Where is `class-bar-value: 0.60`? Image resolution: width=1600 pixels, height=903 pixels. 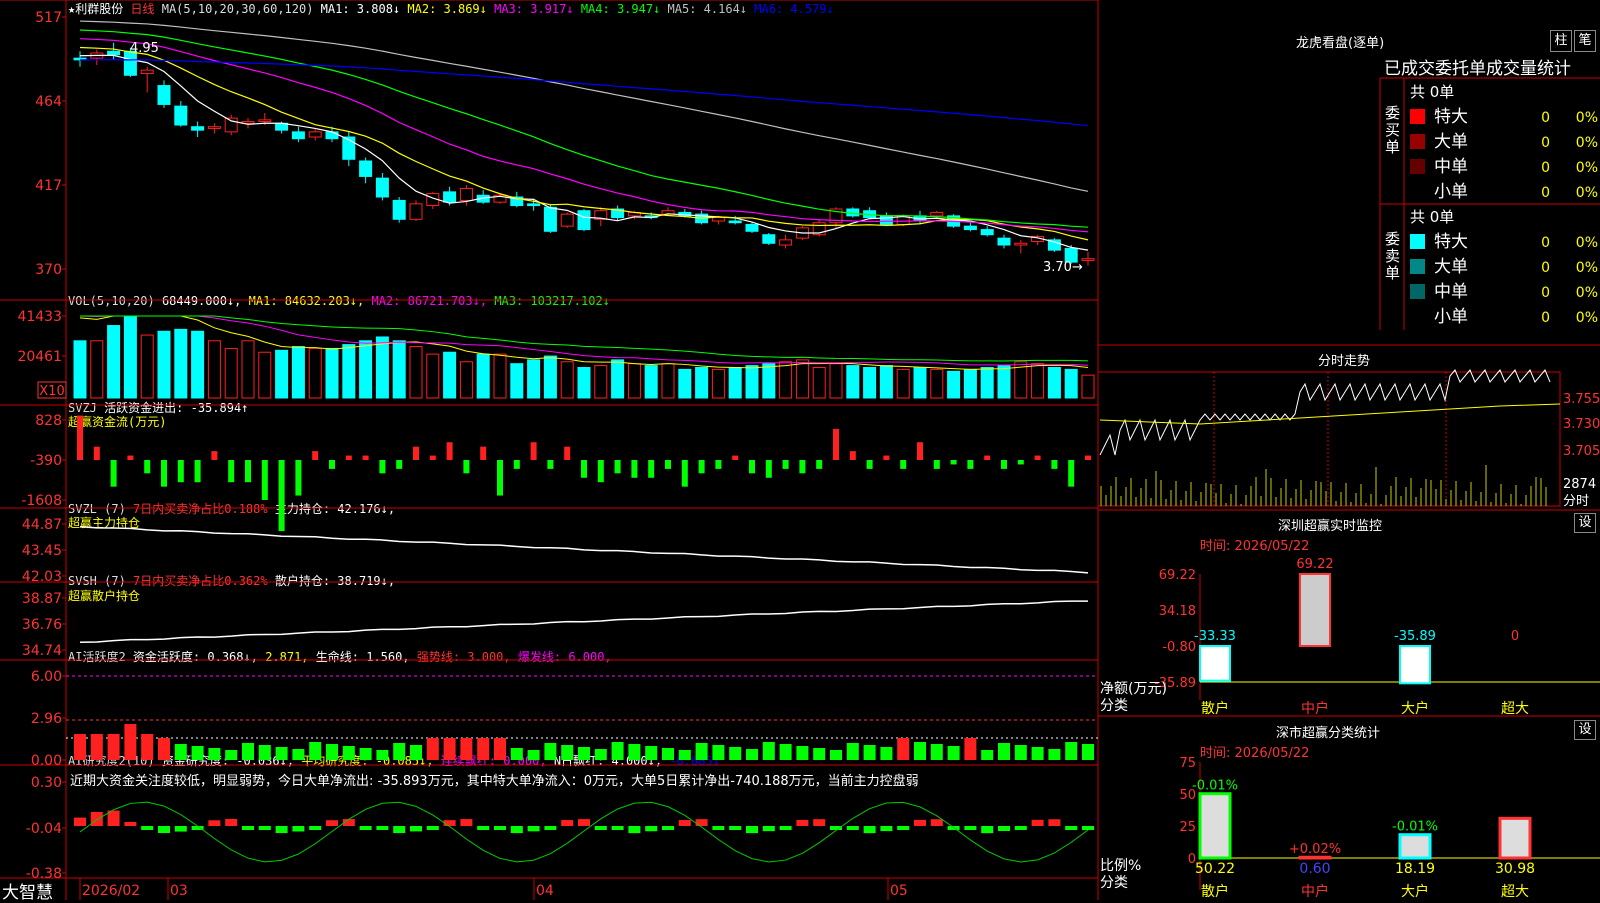 class-bar-value: 0.60 is located at coordinates (1314, 869).